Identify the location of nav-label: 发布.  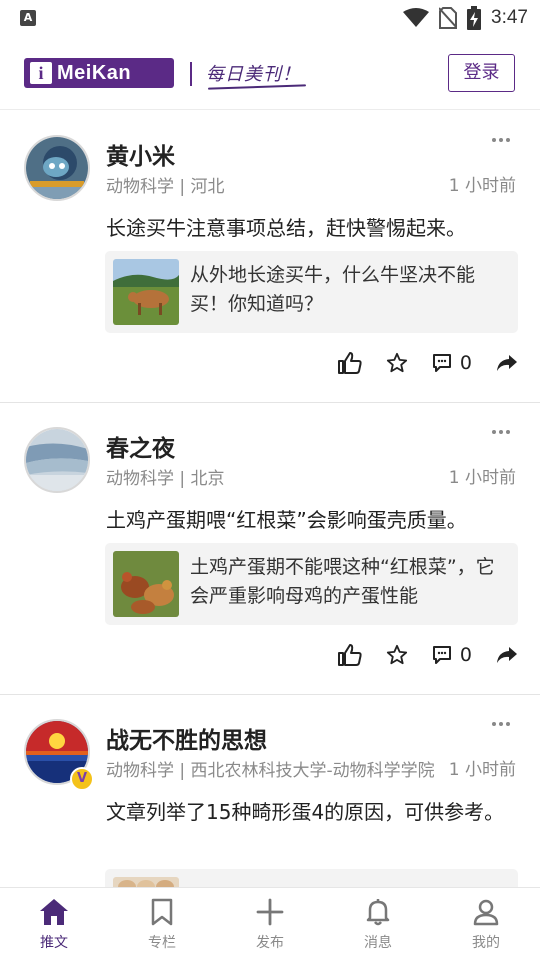
(270, 943).